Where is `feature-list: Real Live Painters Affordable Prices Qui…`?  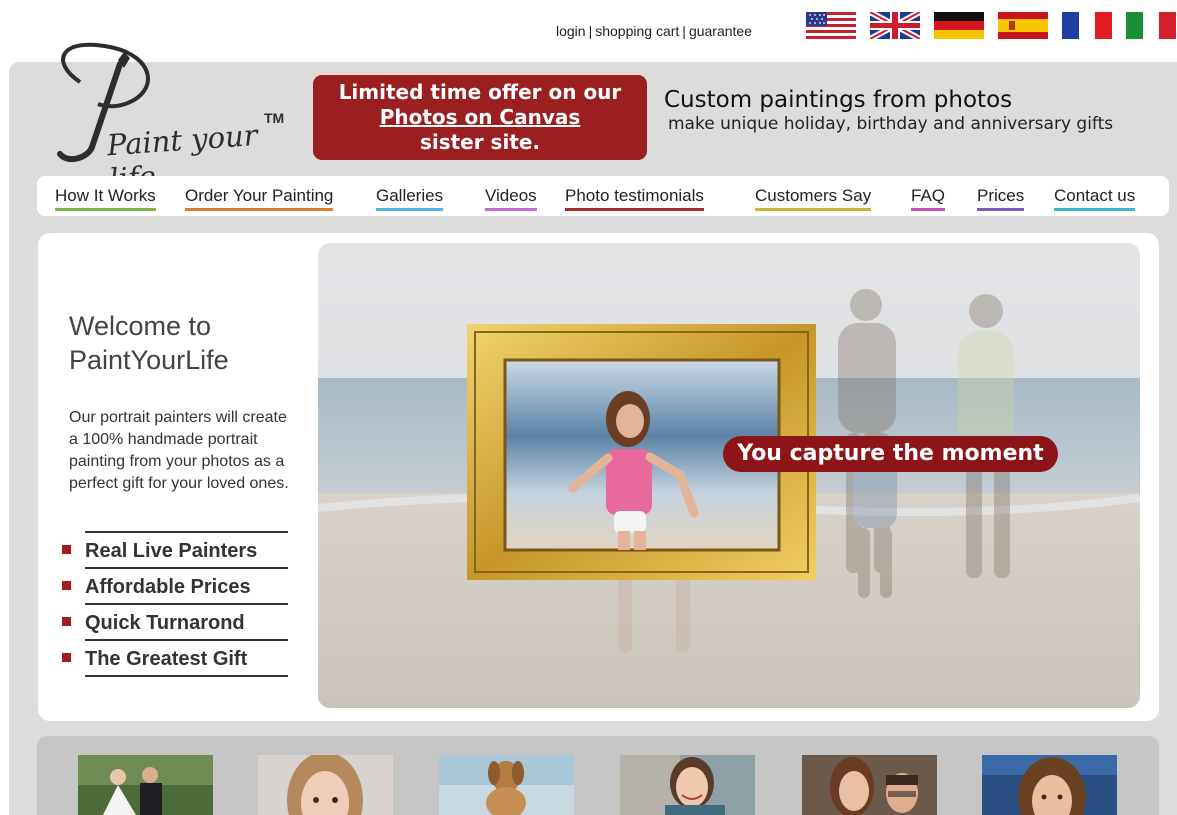
feature-list: Real Live Painters Affordable Prices Qui… is located at coordinates (175, 604).